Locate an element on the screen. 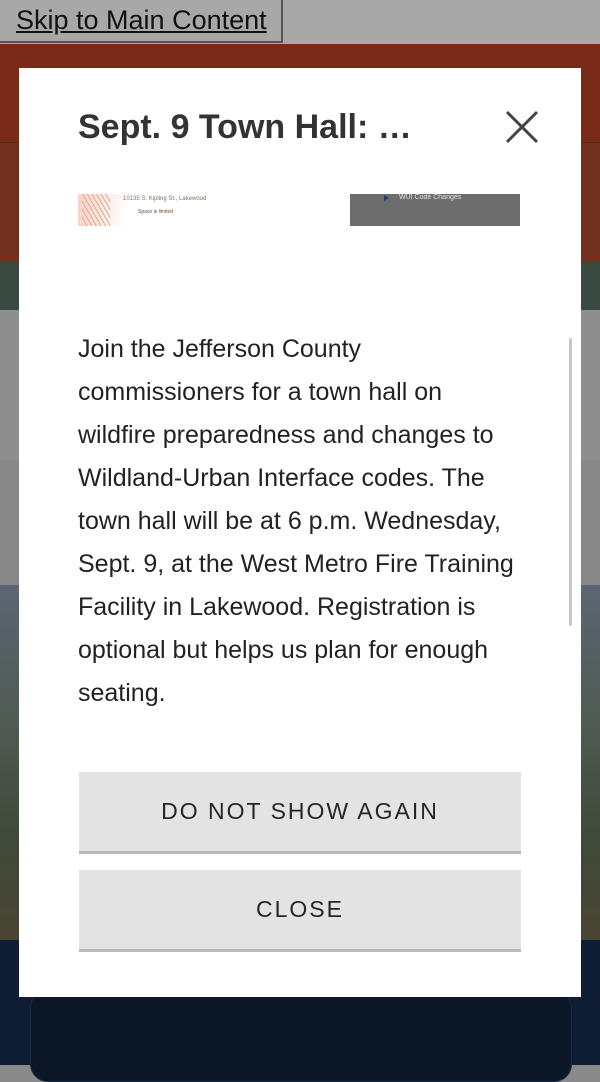  skip-to-main-content-link: Skip to Main Content is located at coordinates (141, 21).